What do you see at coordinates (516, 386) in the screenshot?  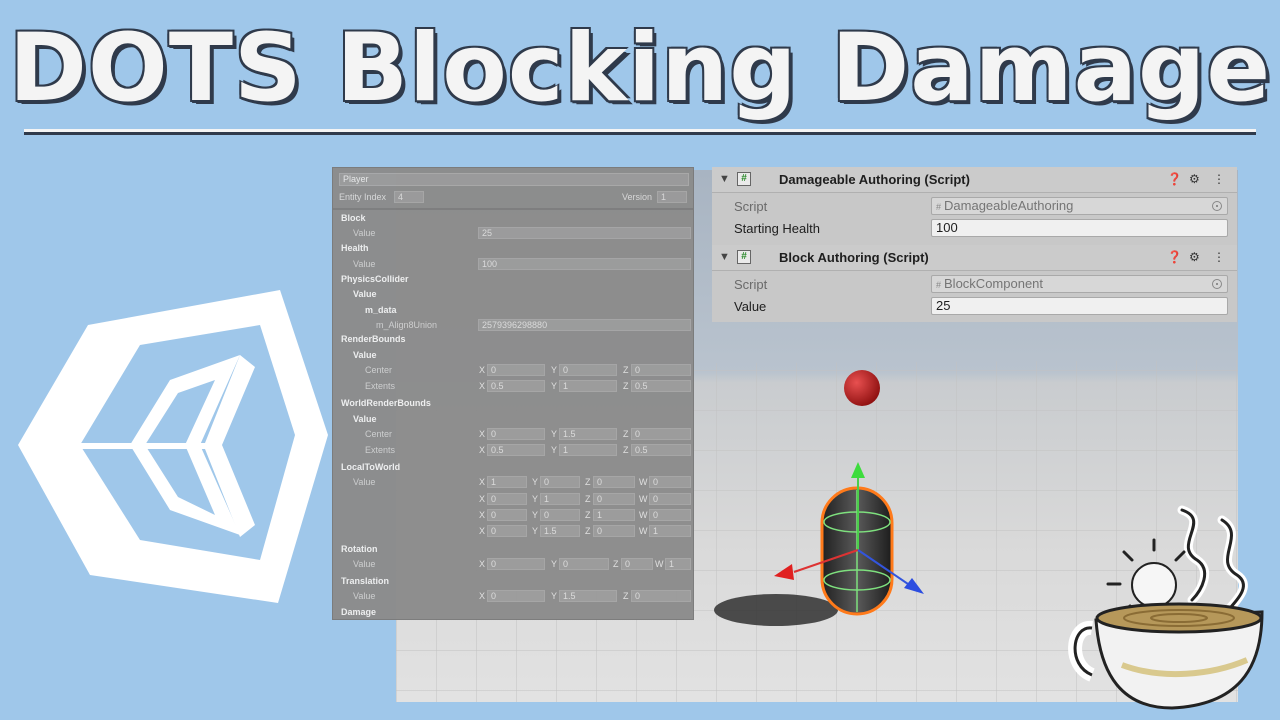 I see `render-bounds-extents-x: 0.5` at bounding box center [516, 386].